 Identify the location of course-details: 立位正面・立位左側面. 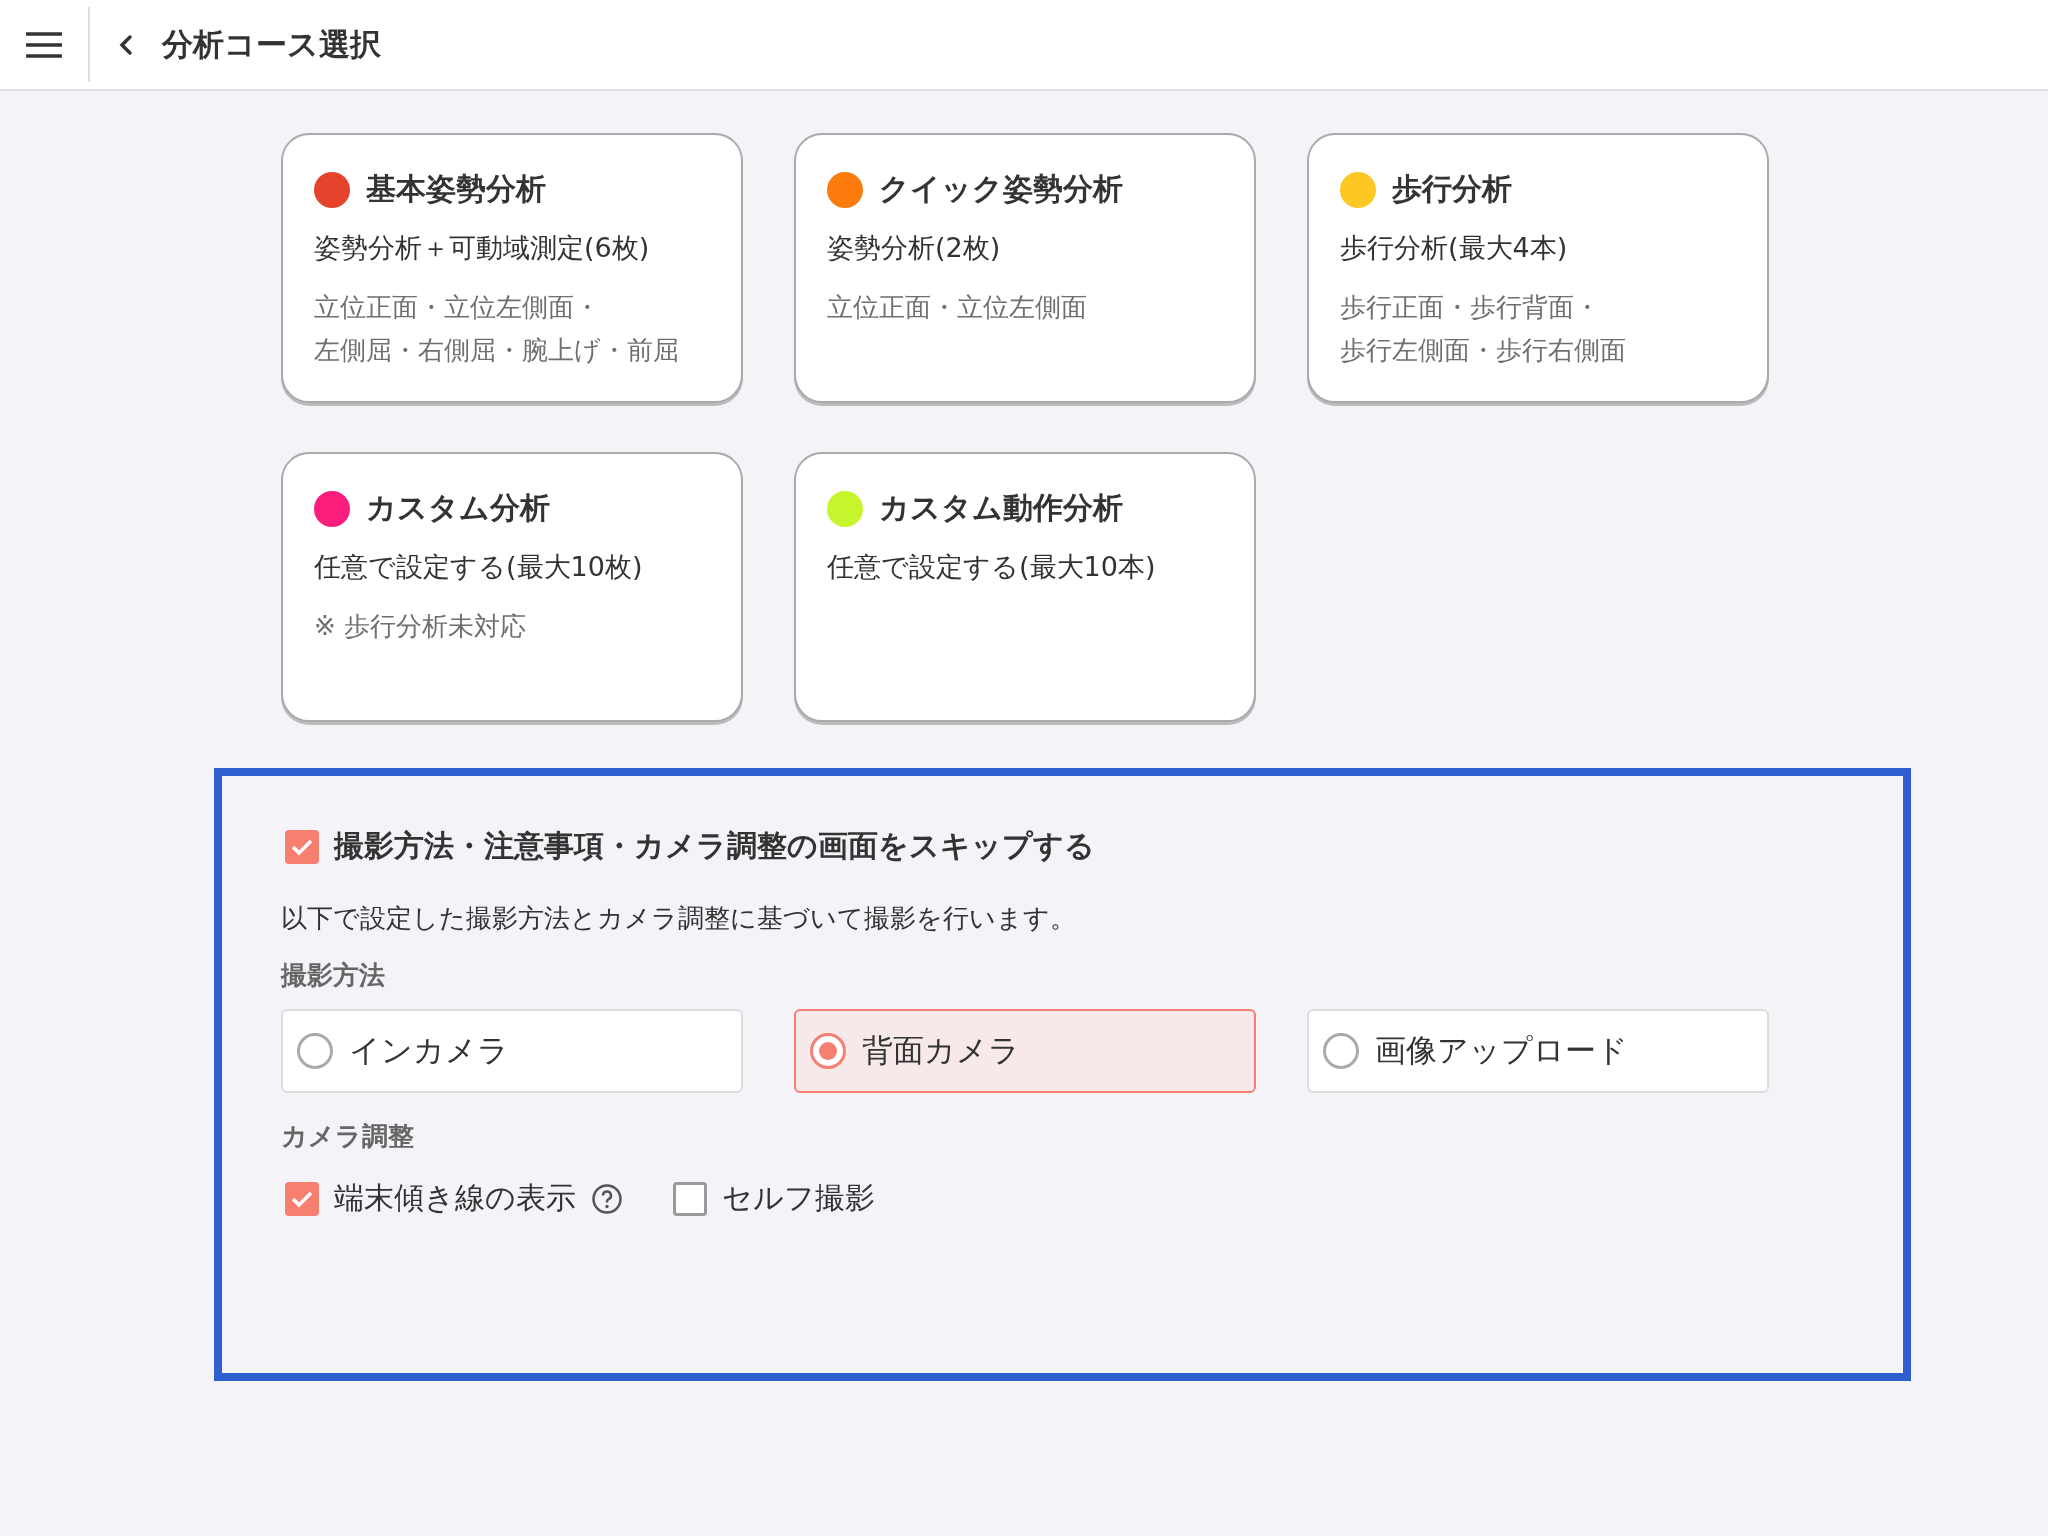
(957, 307).